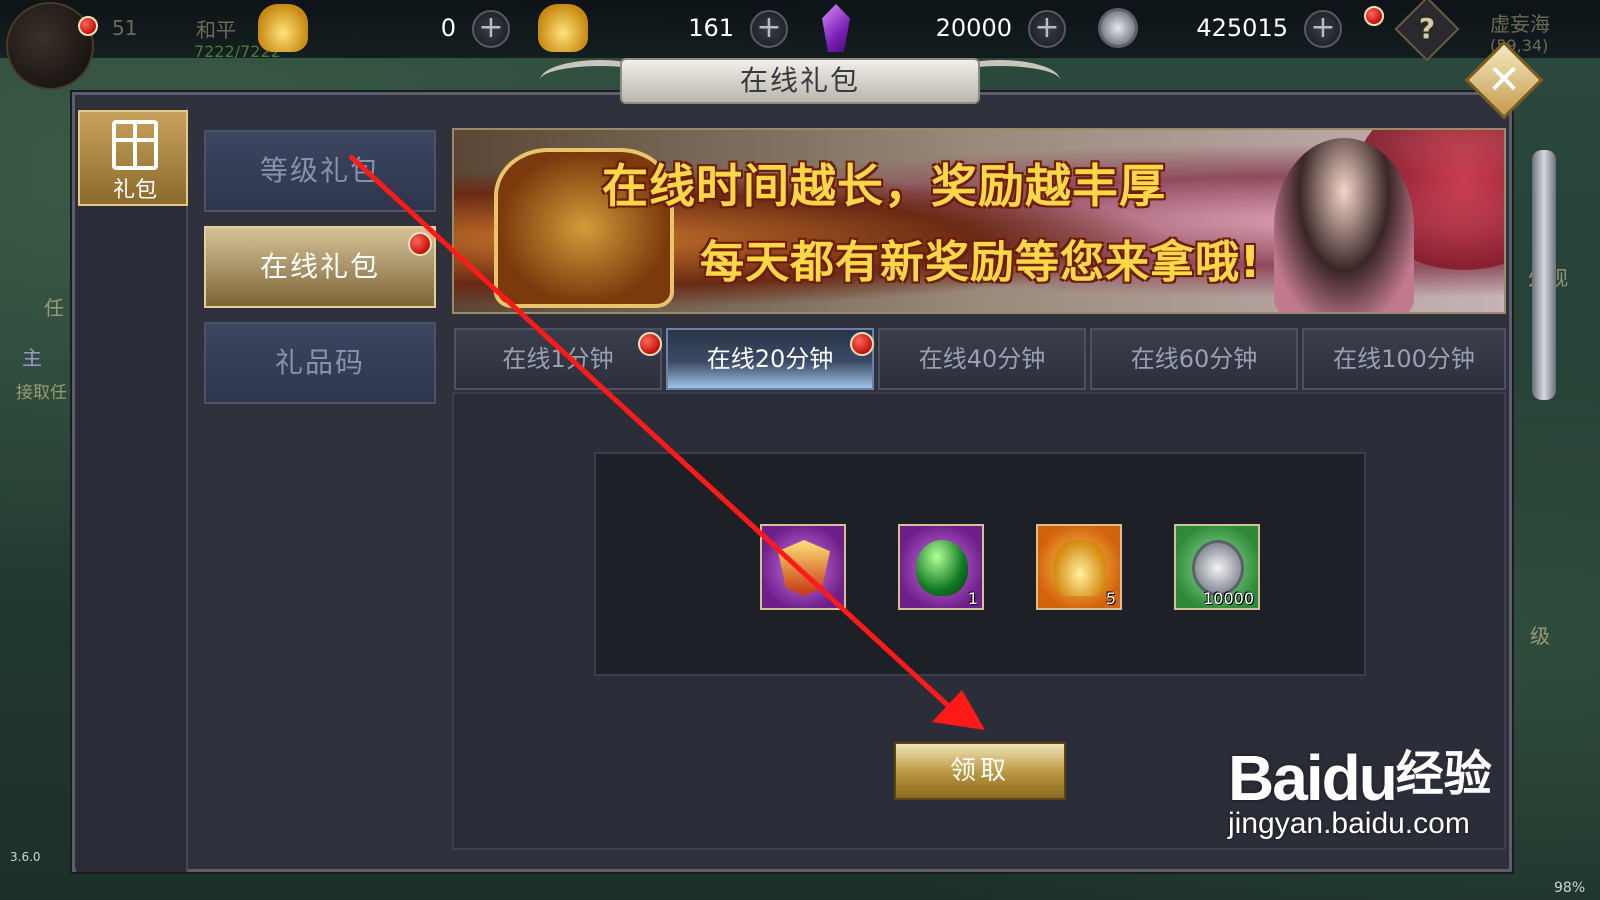  I want to click on add-gold-ingot-pile-button: +, so click(769, 29).